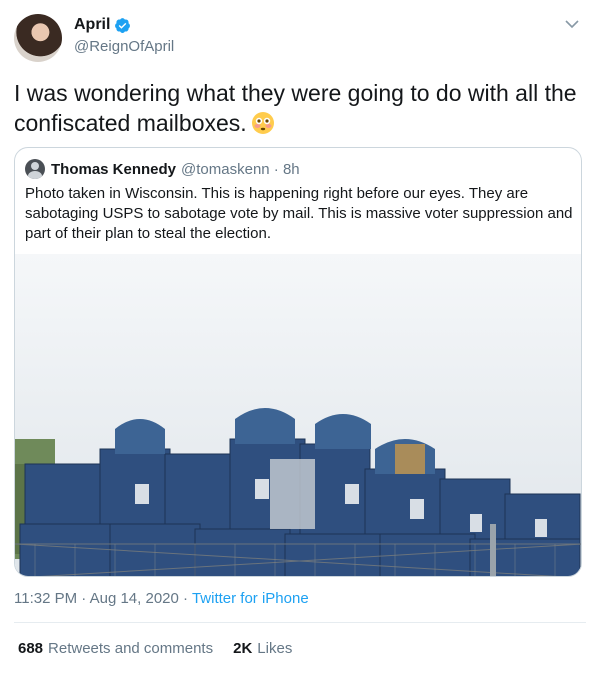 Image resolution: width=600 pixels, height=673 pixels. Describe the element at coordinates (275, 648) in the screenshot. I see `likes-label: Likes` at that location.